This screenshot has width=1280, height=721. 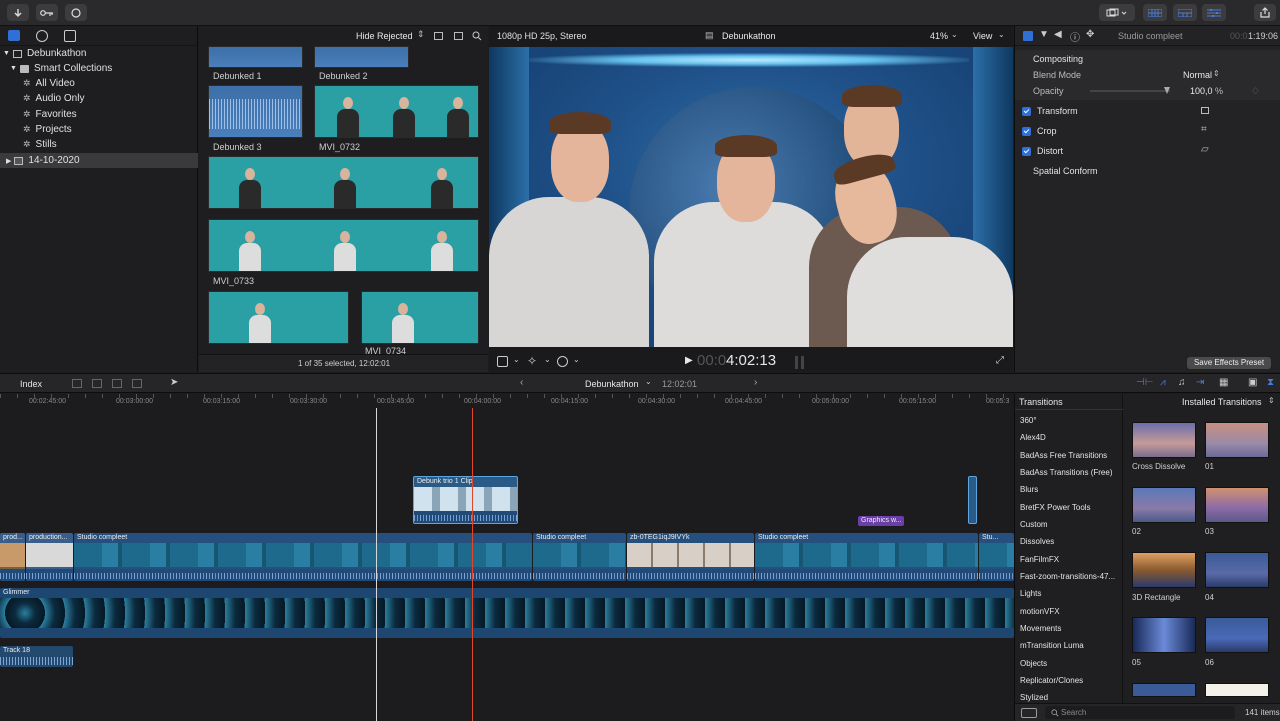 I want to click on video-waveform-icon: ⊣⊢, so click(x=1144, y=382).